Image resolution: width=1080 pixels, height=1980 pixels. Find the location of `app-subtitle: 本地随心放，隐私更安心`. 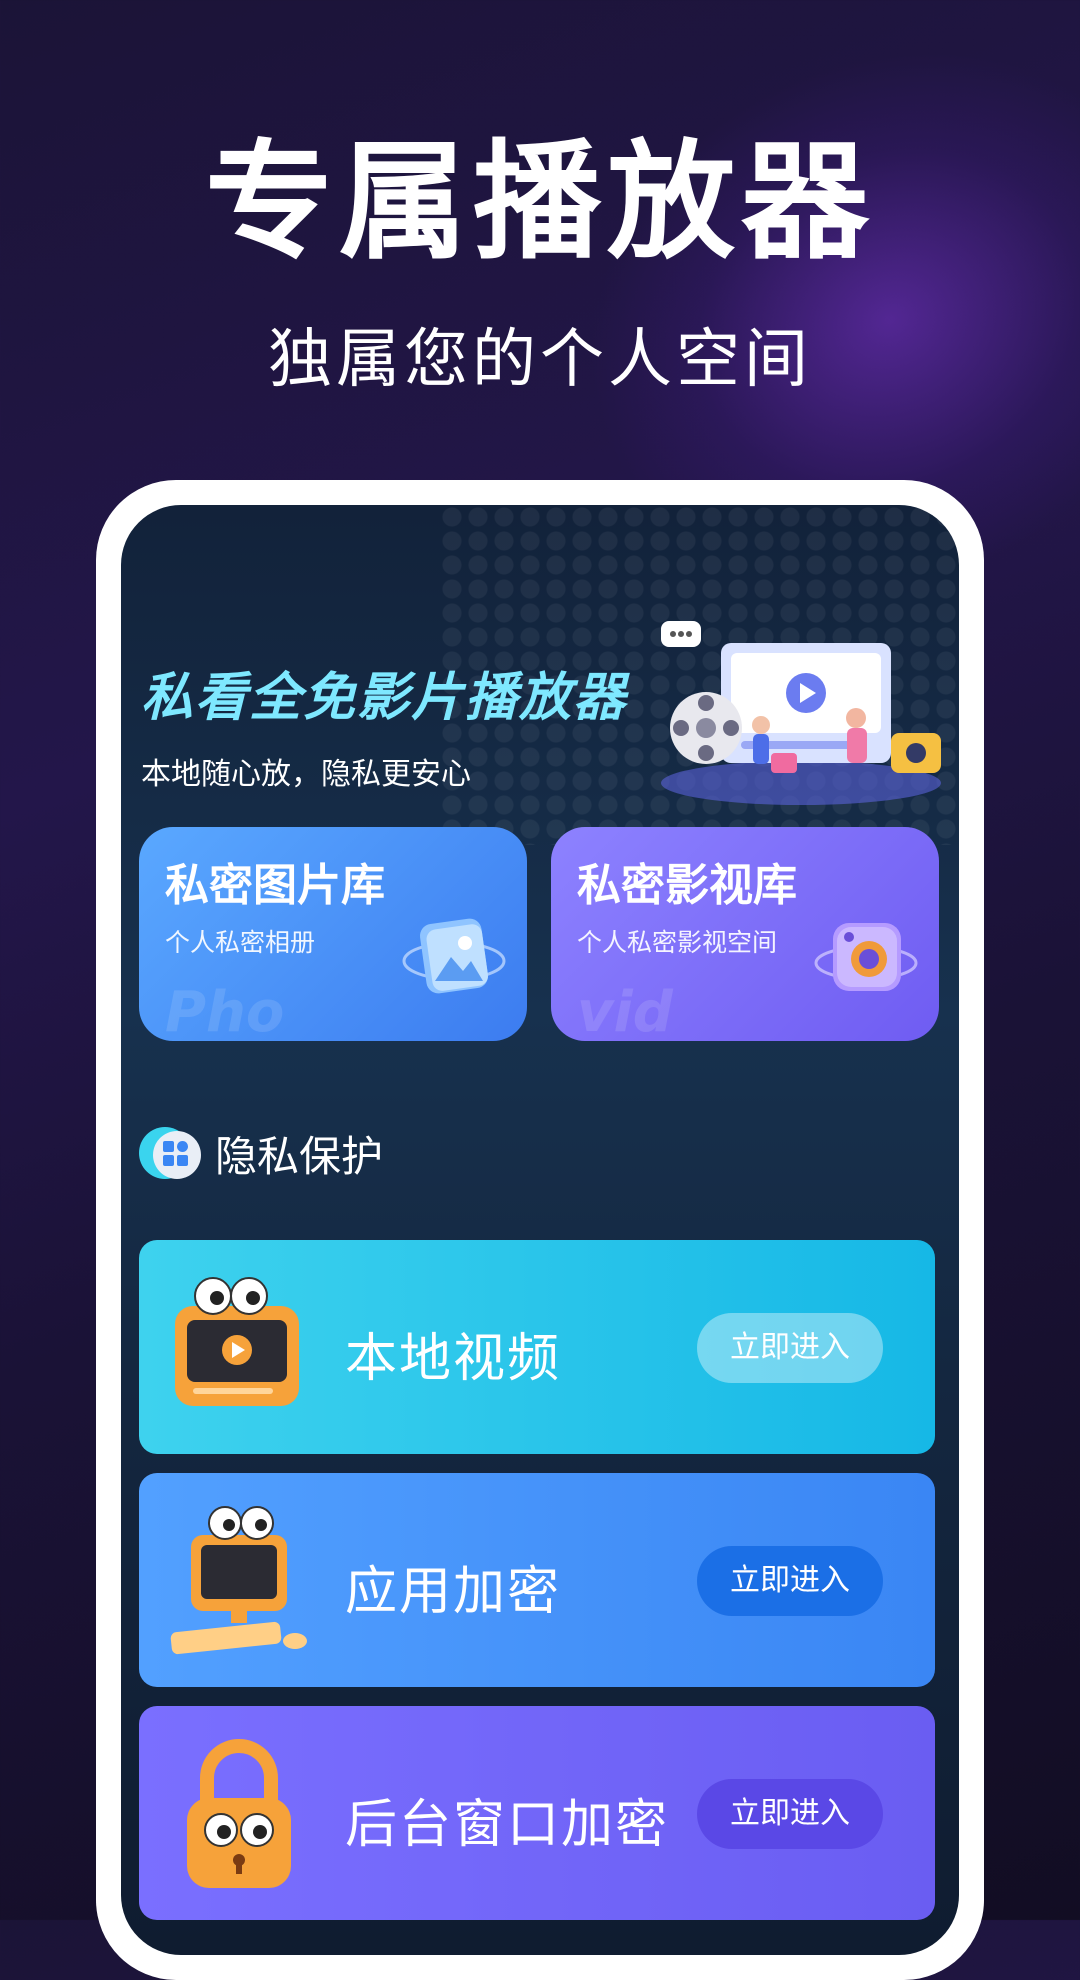

app-subtitle: 本地随心放，隐私更安心 is located at coordinates (306, 774).